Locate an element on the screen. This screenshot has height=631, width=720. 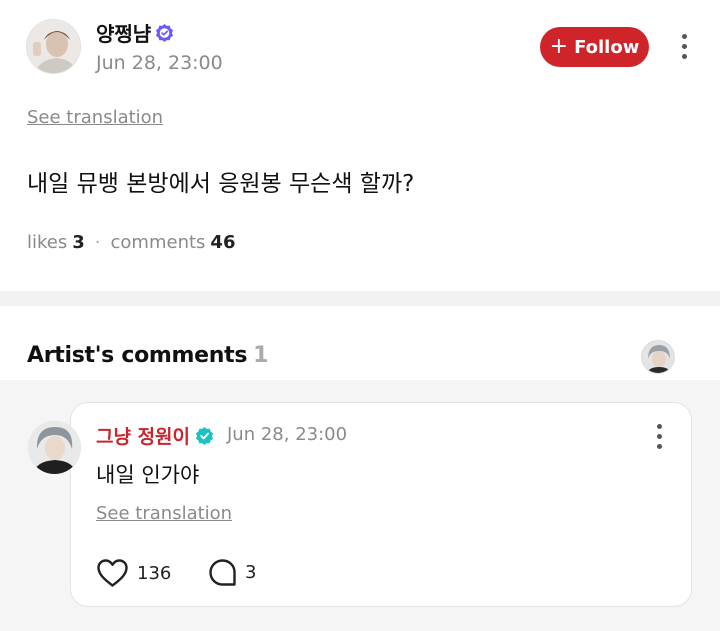
artist-header-avatar is located at coordinates (658, 357).